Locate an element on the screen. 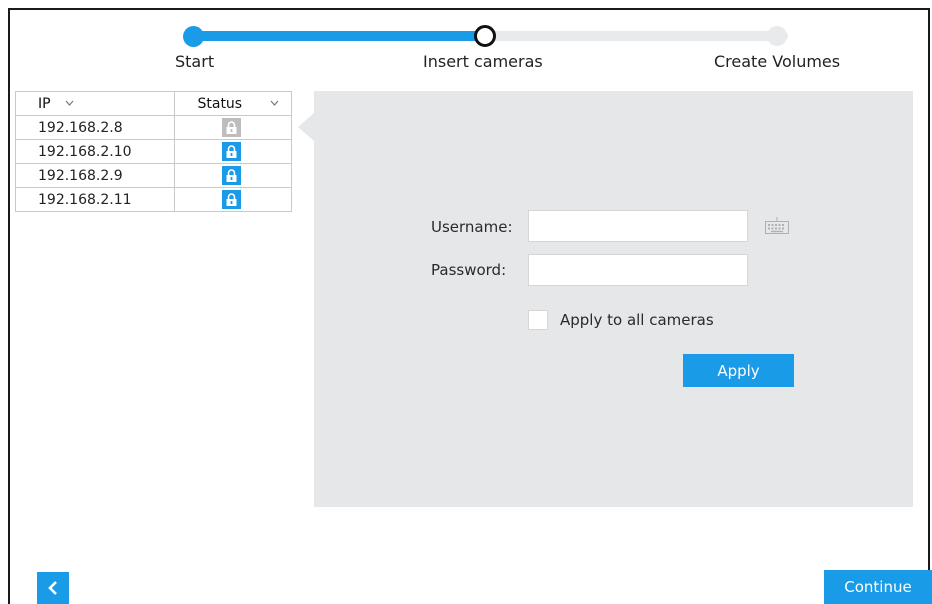 The image size is (932, 604). table-row: 192.168.2.10 is located at coordinates (153, 151).